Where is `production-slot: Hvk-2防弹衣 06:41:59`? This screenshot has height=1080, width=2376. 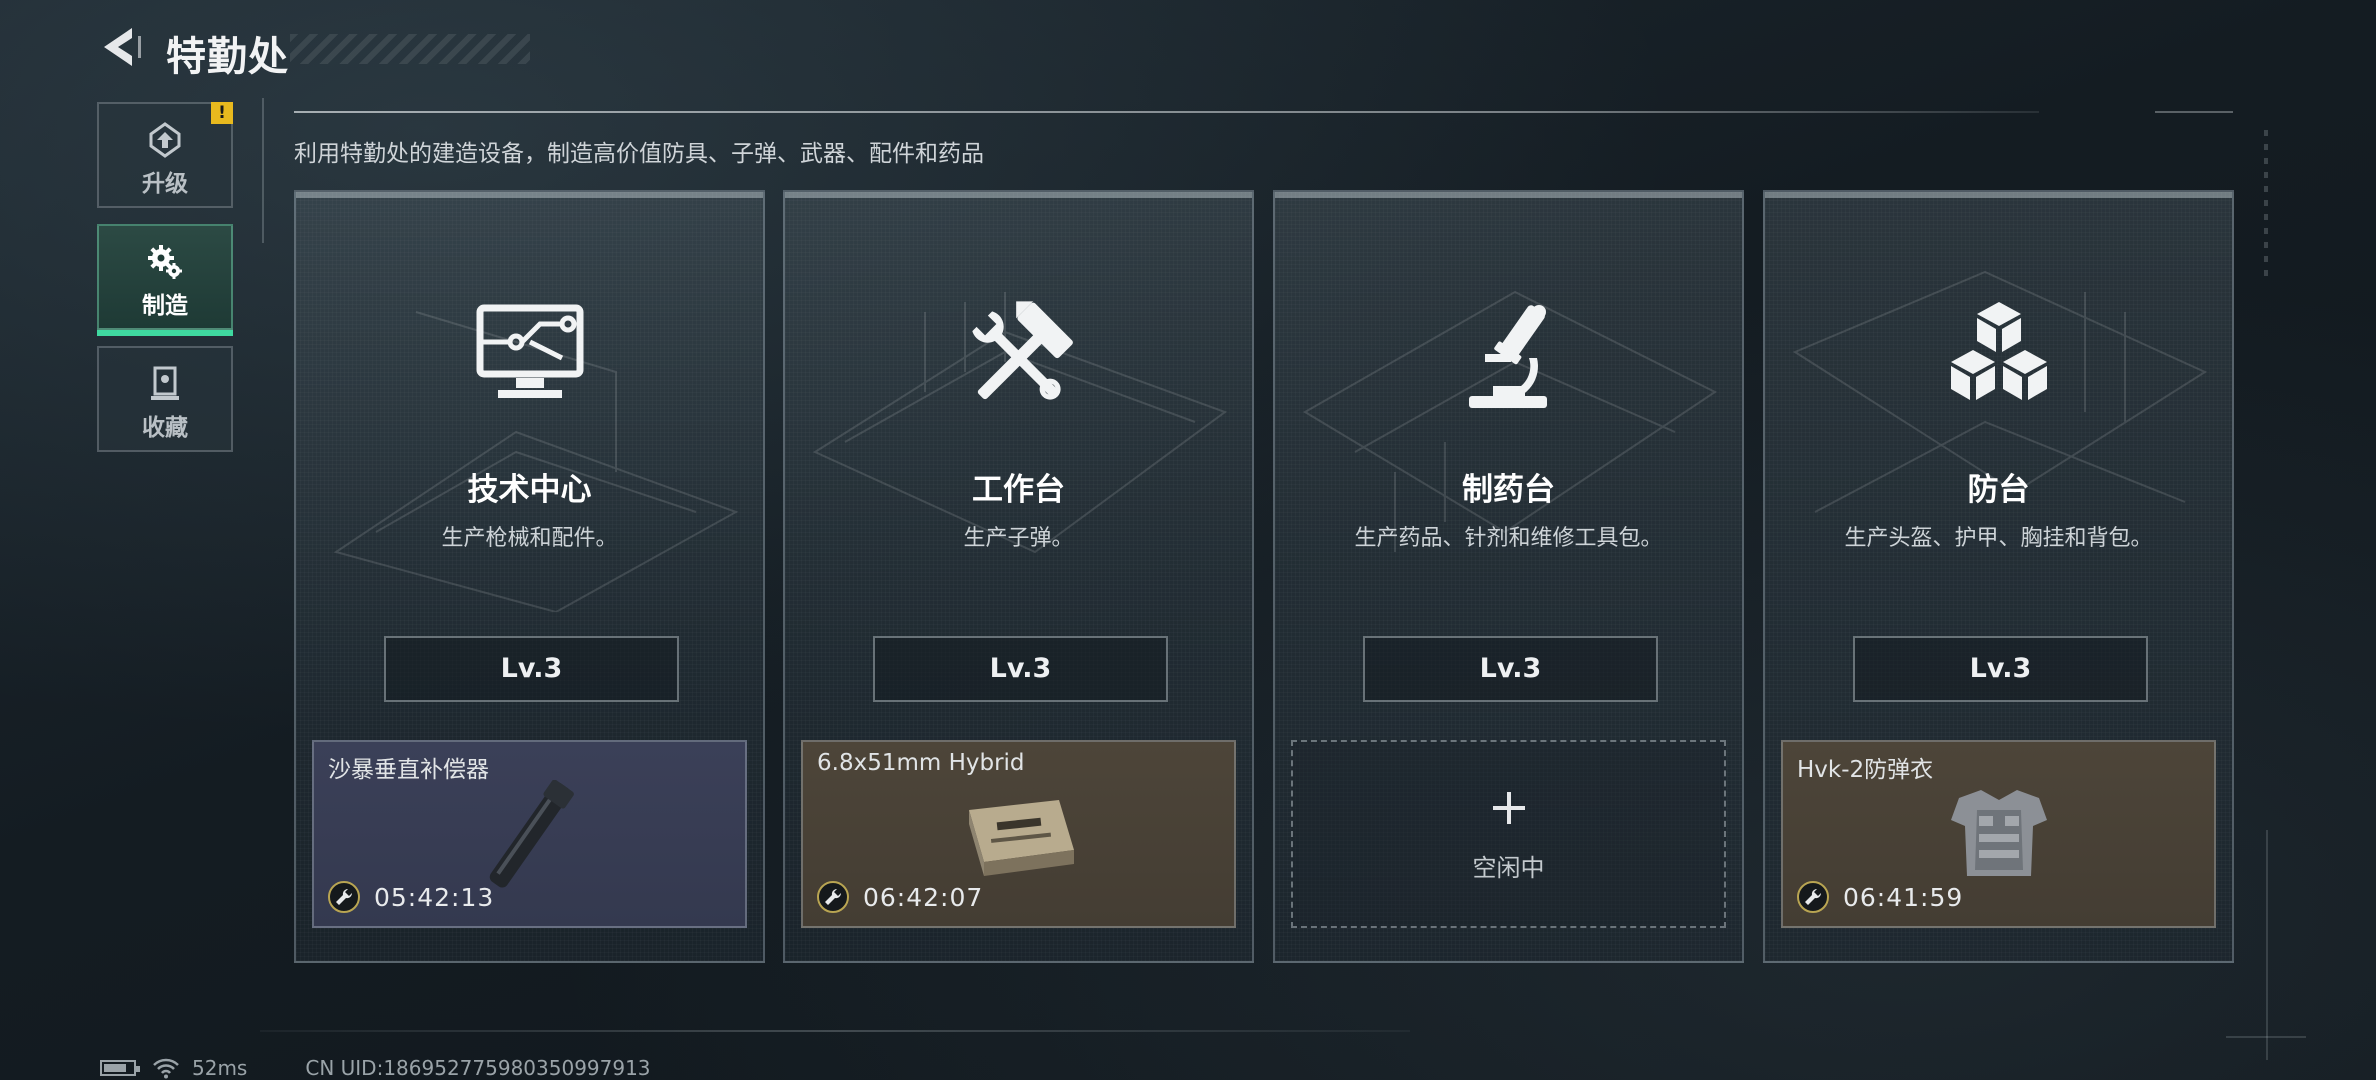 production-slot: Hvk-2防弹衣 06:41:59 is located at coordinates (1998, 834).